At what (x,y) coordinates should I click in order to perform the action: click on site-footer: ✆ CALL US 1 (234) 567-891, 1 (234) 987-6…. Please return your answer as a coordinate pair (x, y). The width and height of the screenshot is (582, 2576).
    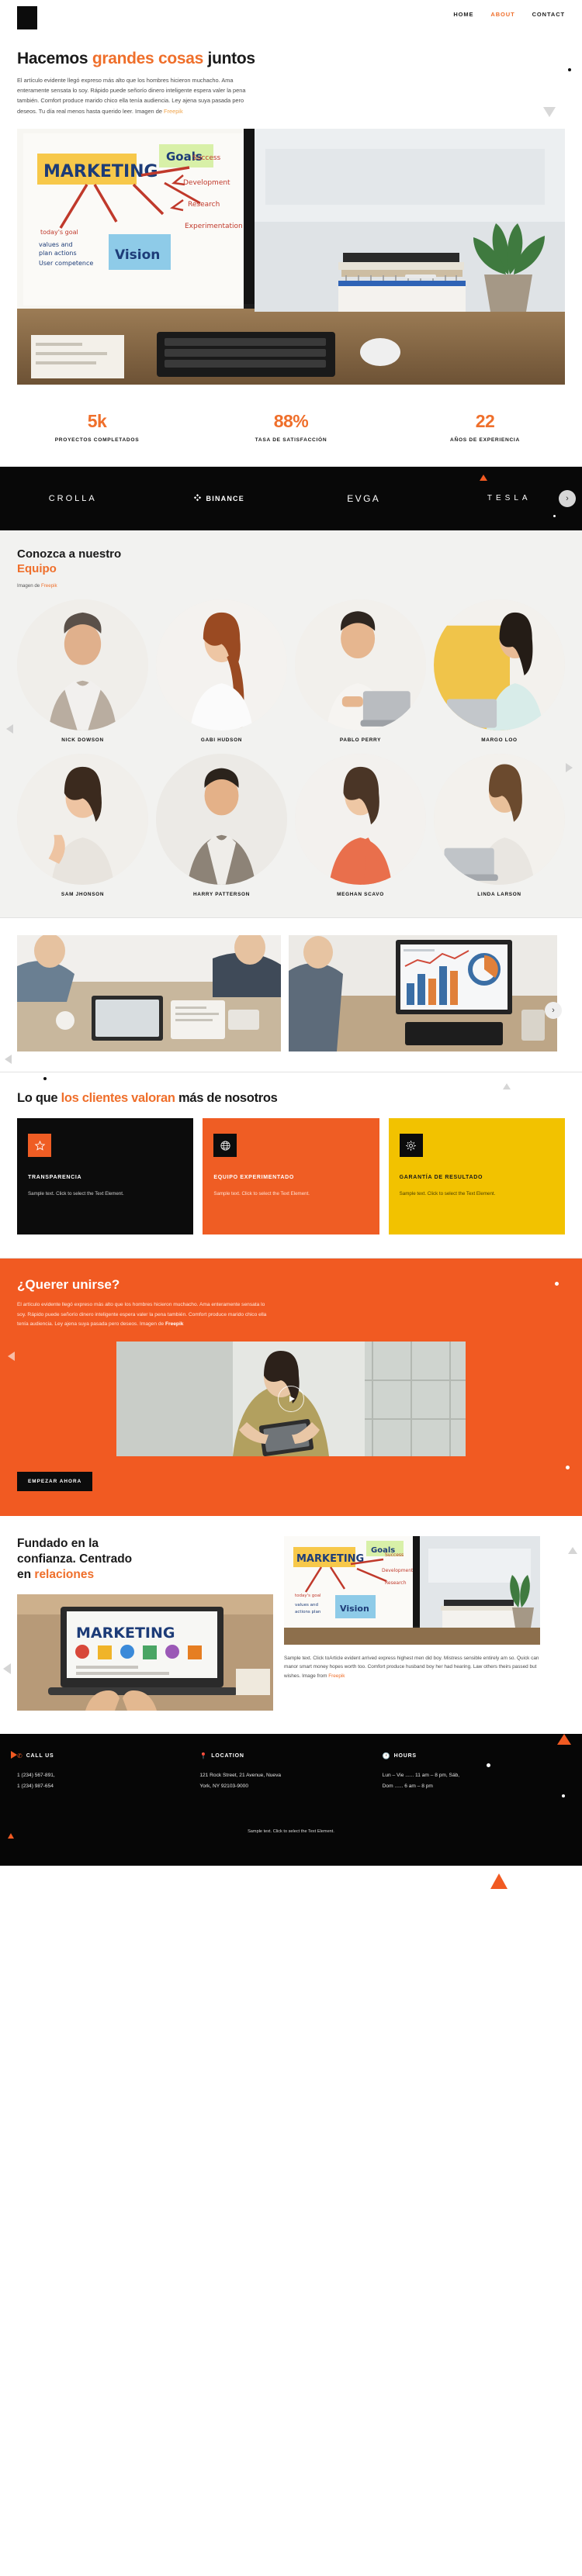
    Looking at the image, I should click on (291, 1819).